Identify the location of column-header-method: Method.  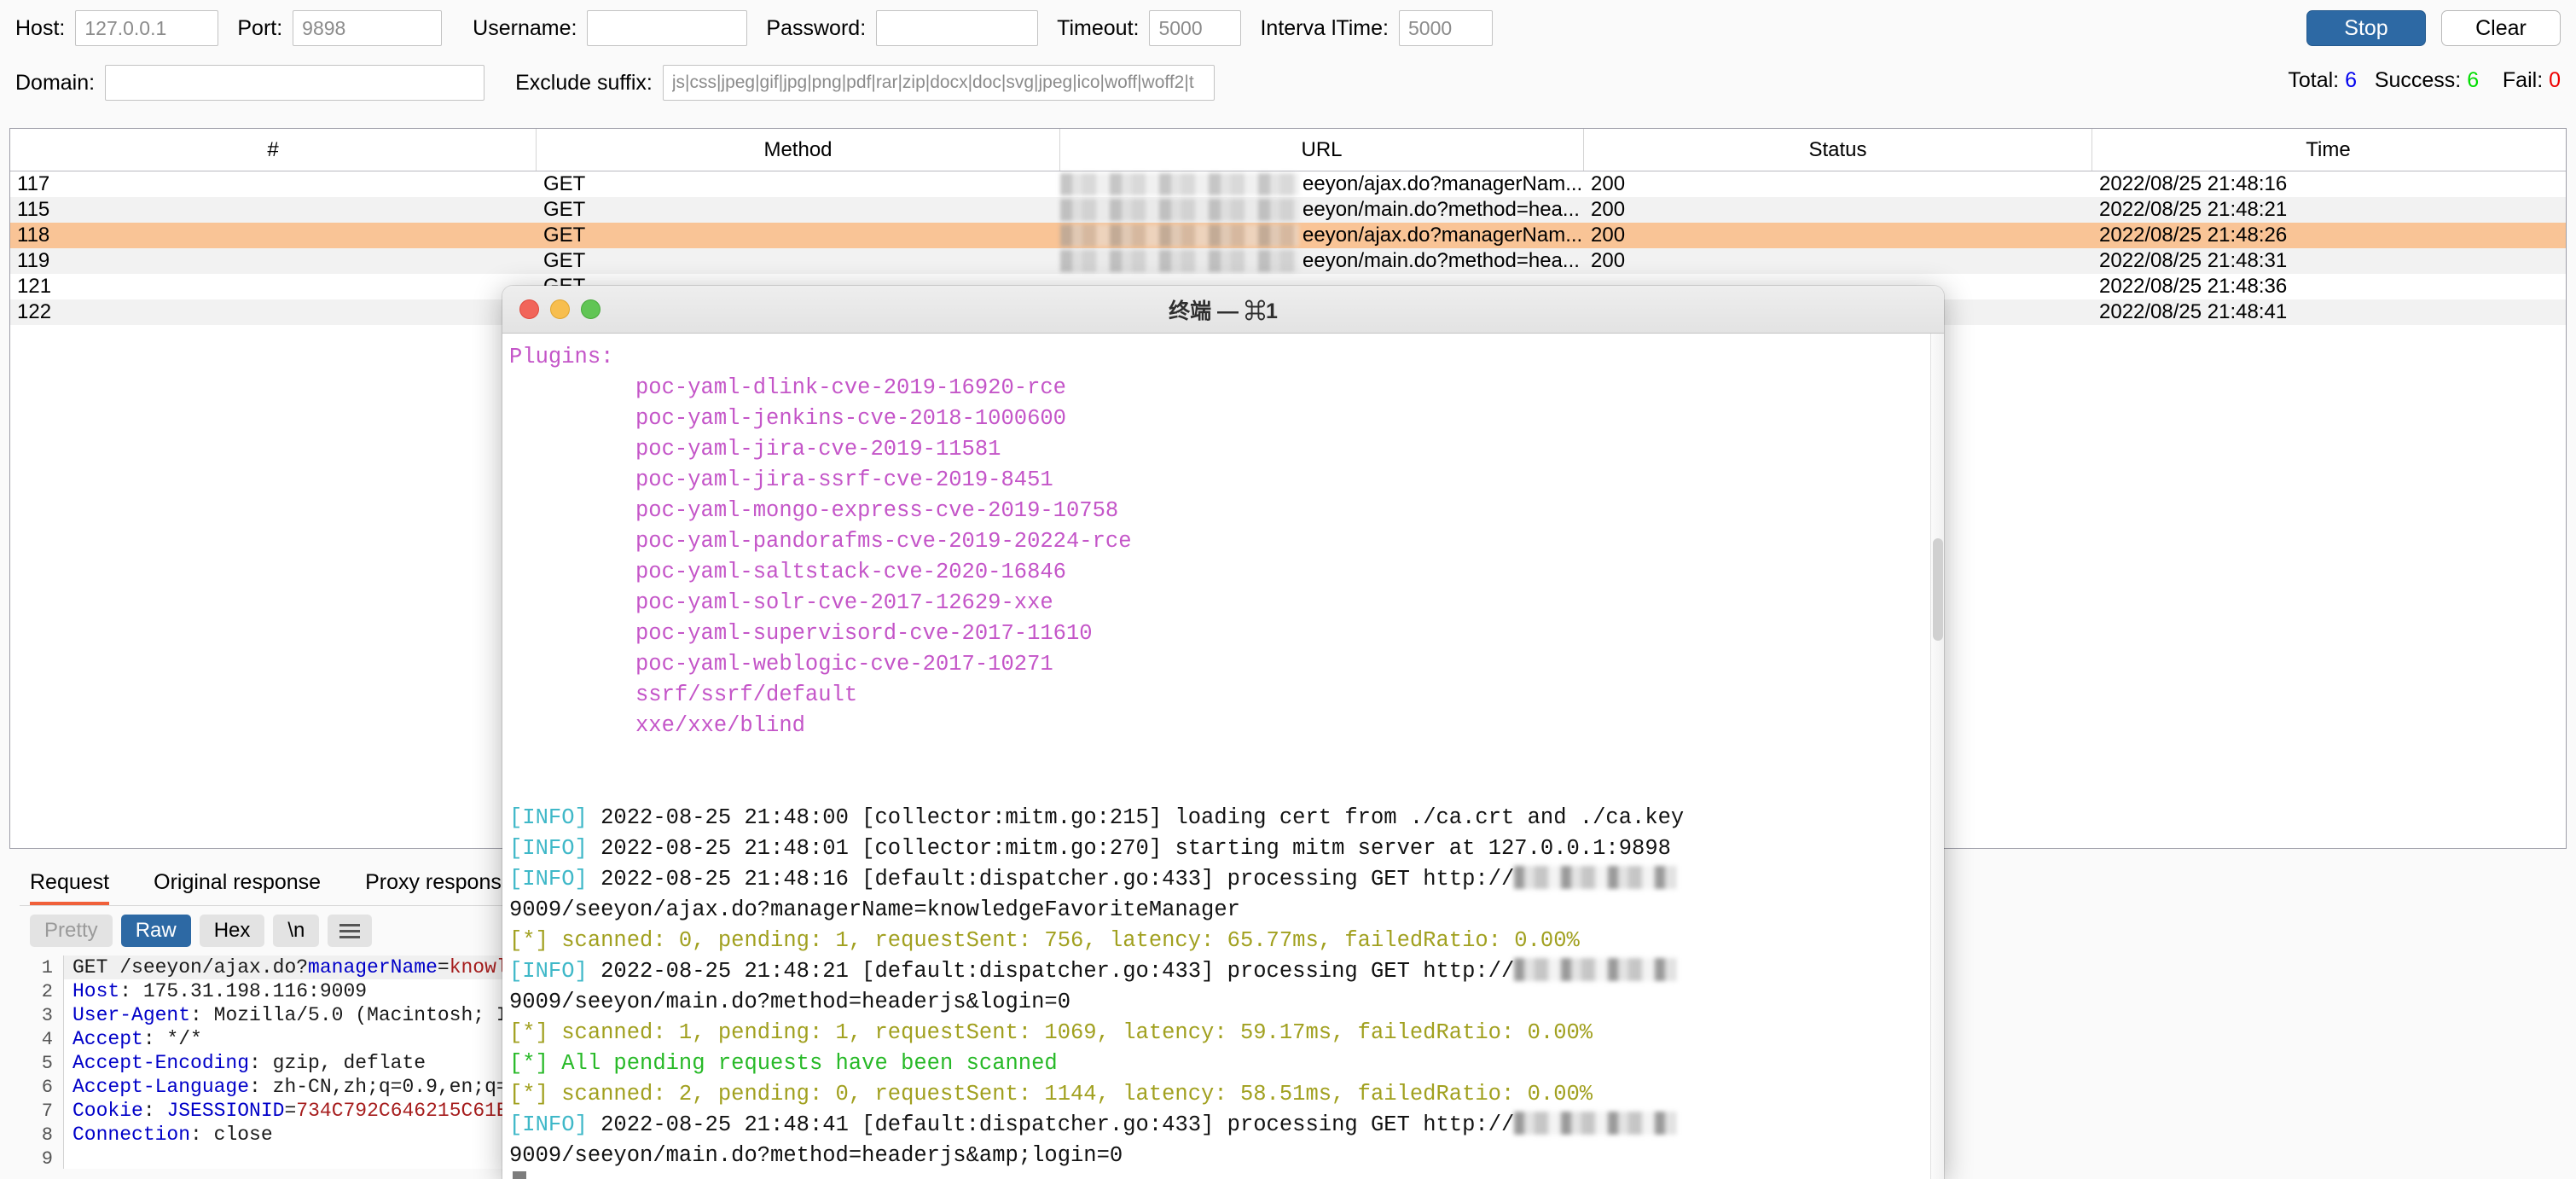
(798, 150).